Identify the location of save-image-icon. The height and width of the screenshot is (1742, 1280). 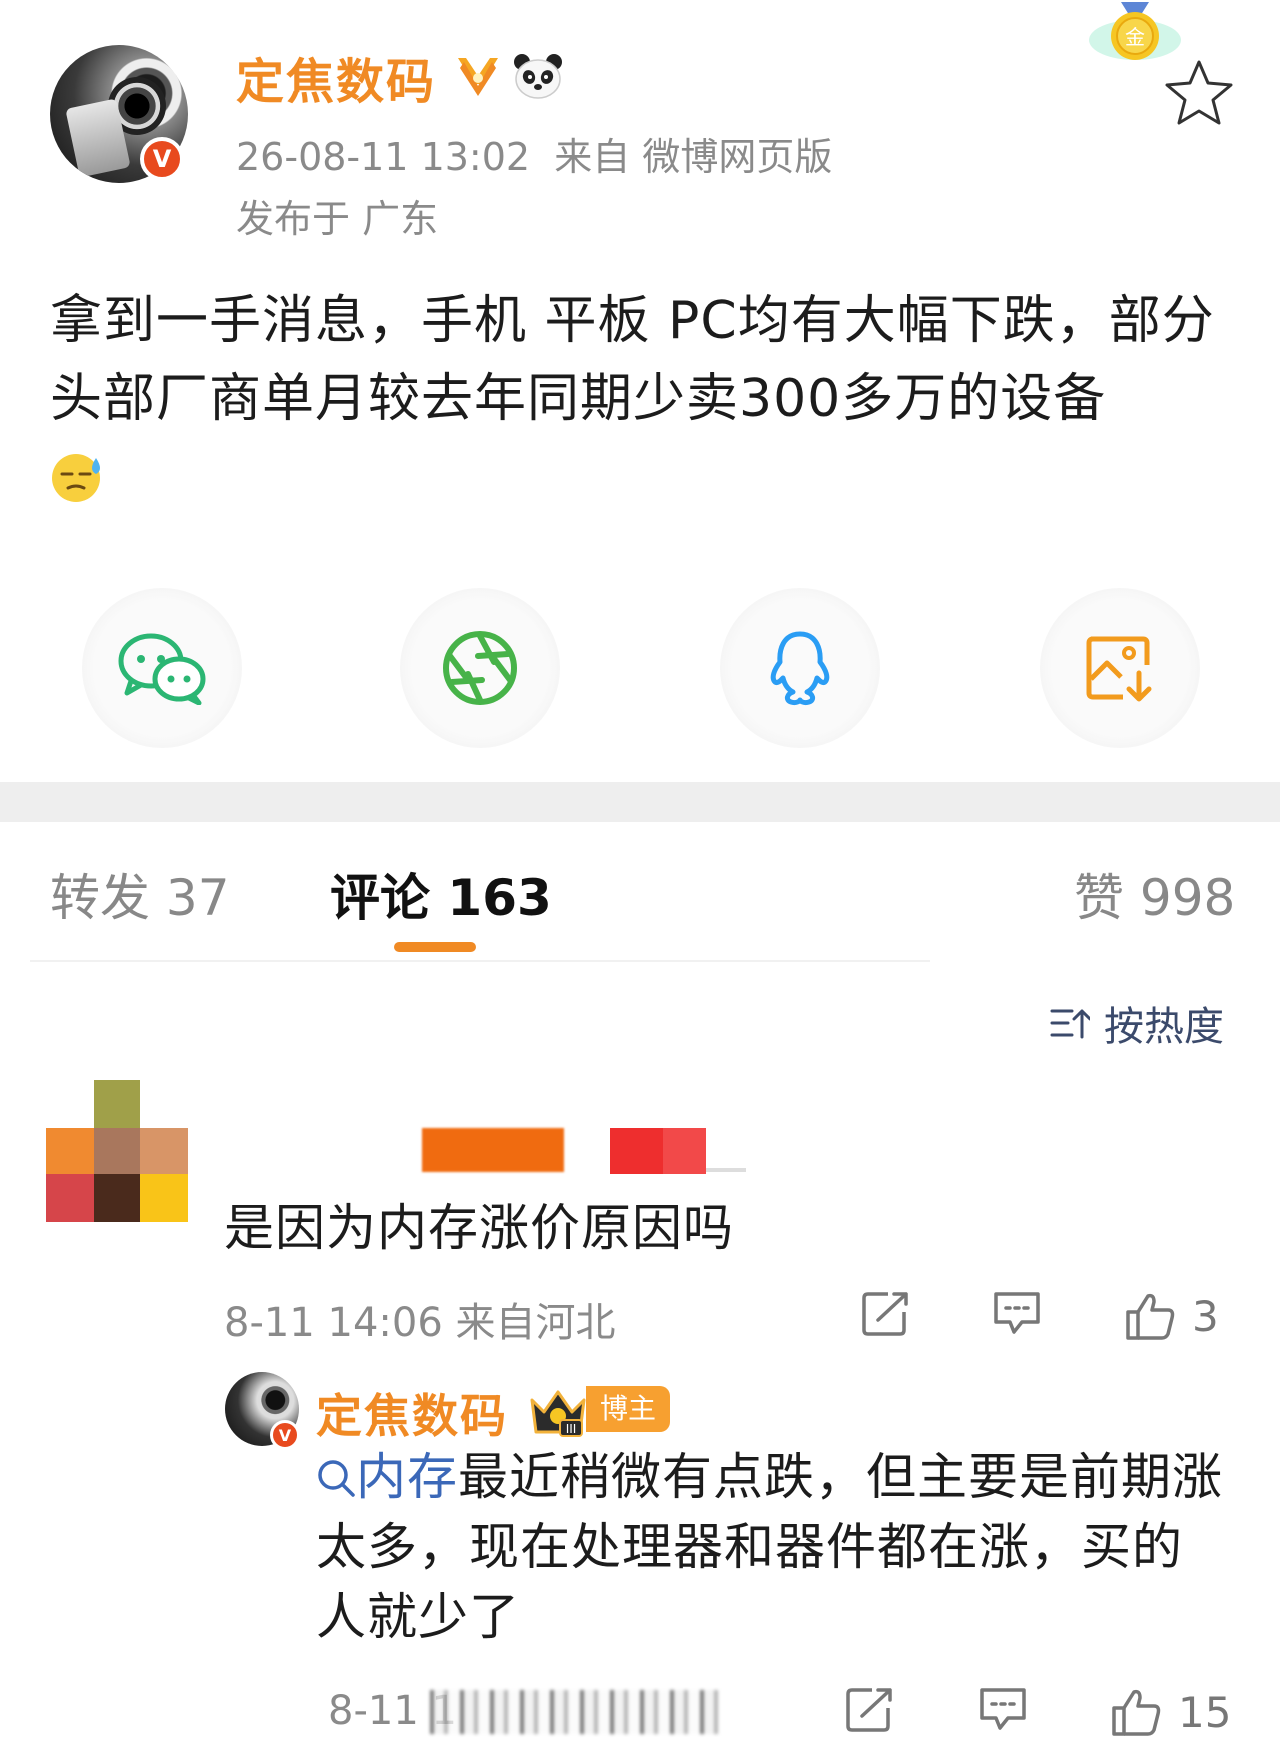
(1119, 669).